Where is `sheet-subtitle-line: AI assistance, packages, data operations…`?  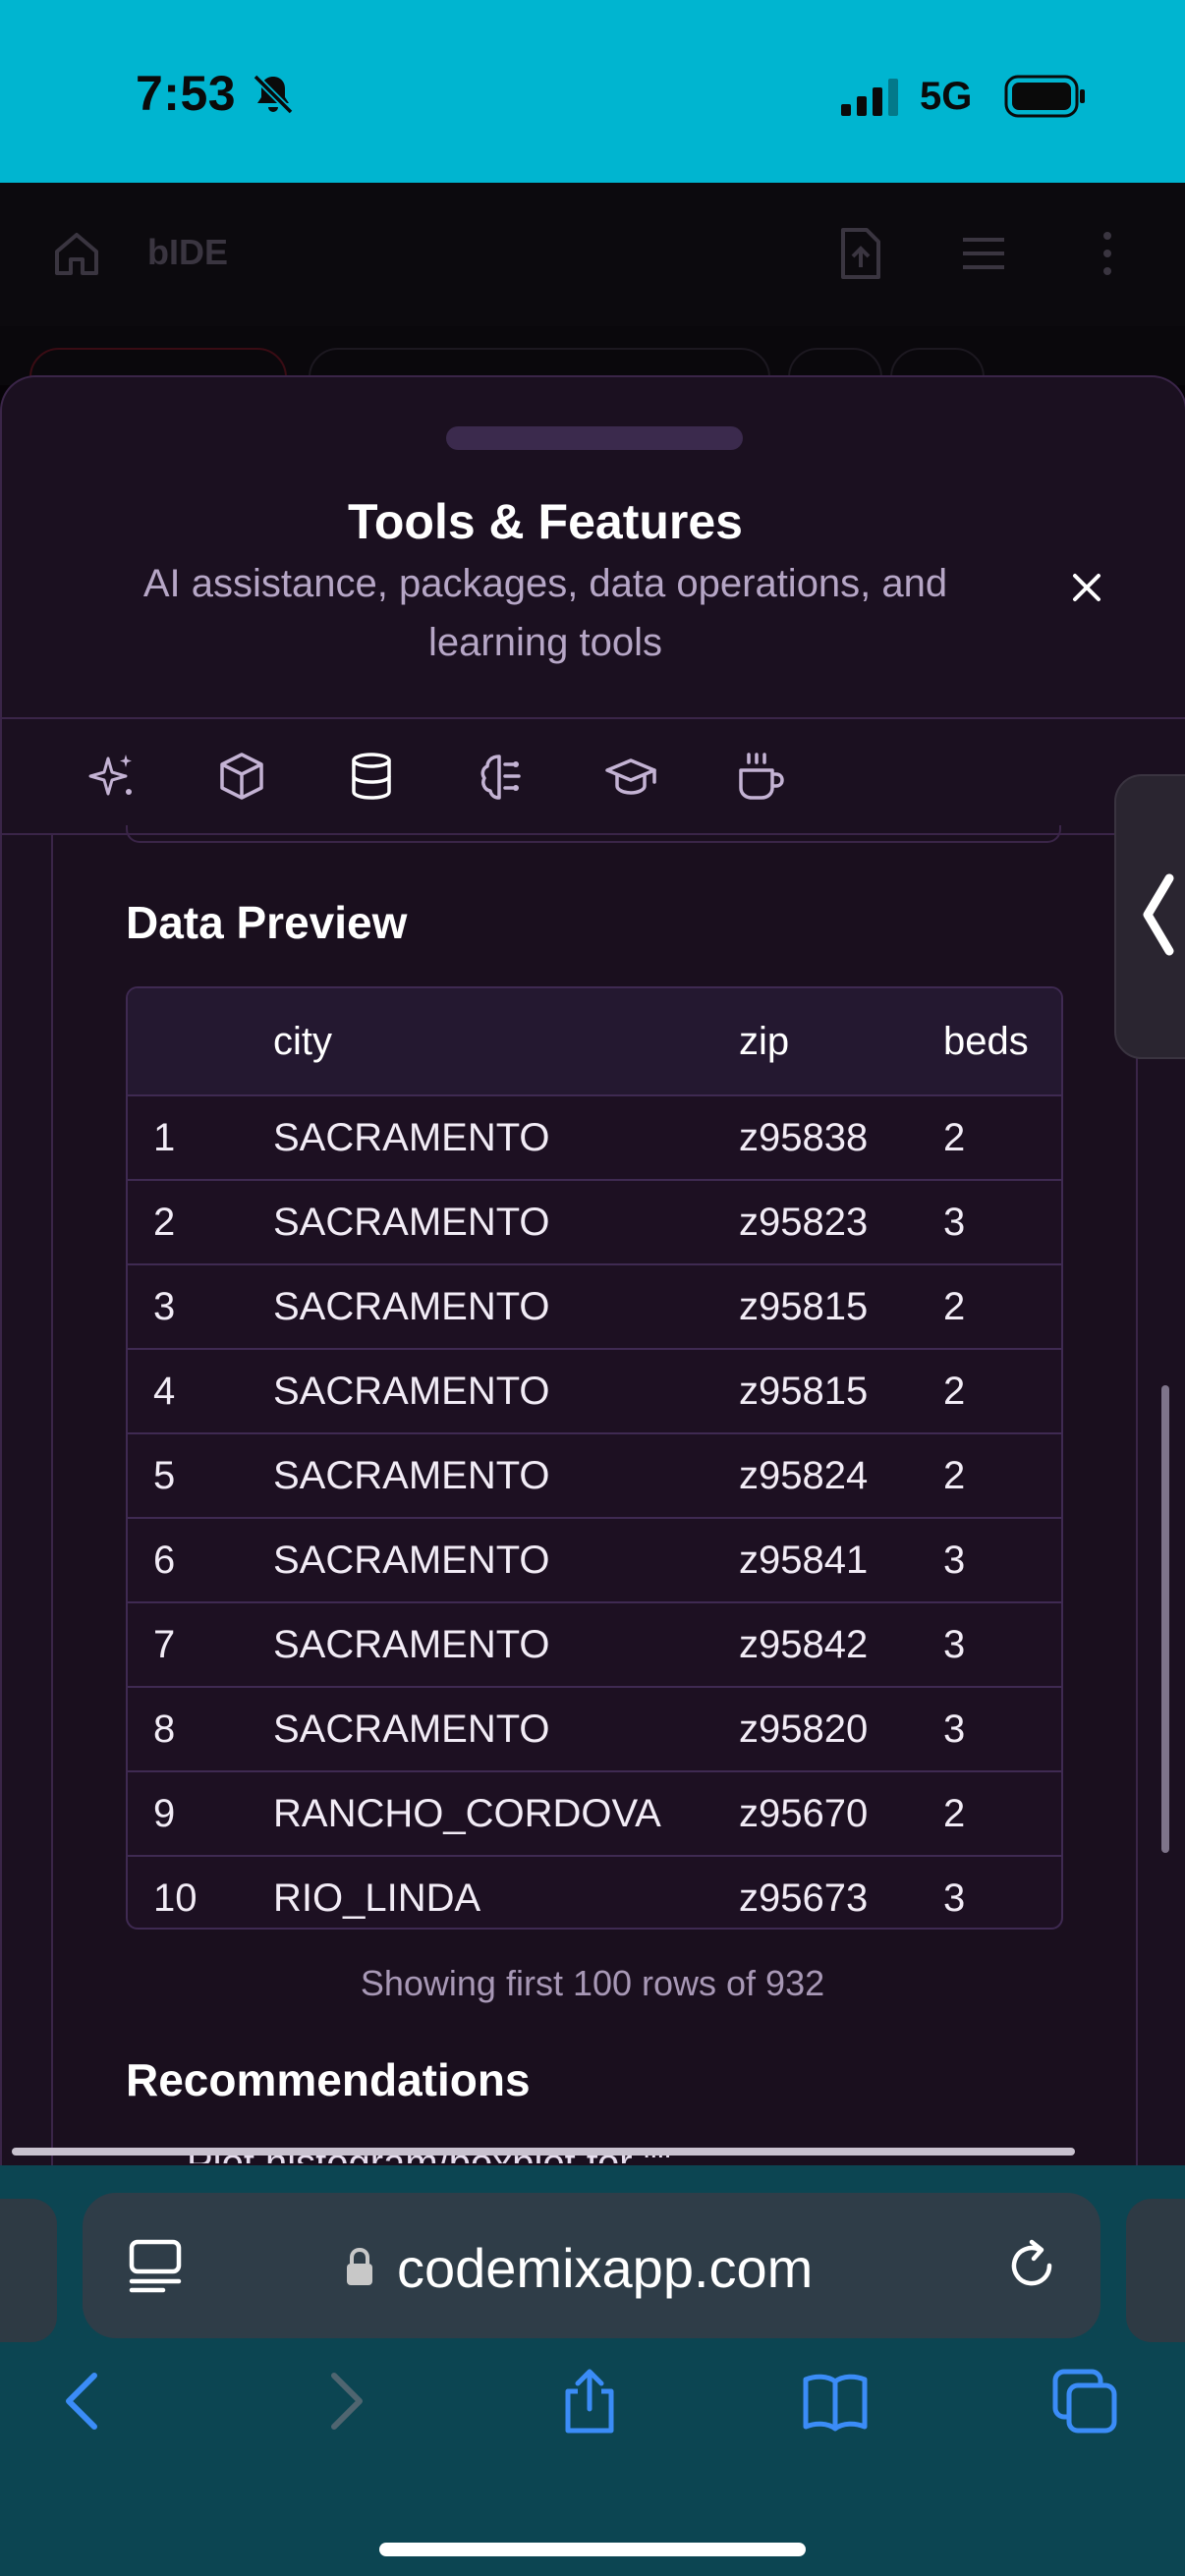 sheet-subtitle-line: AI assistance, packages, data operations… is located at coordinates (545, 583).